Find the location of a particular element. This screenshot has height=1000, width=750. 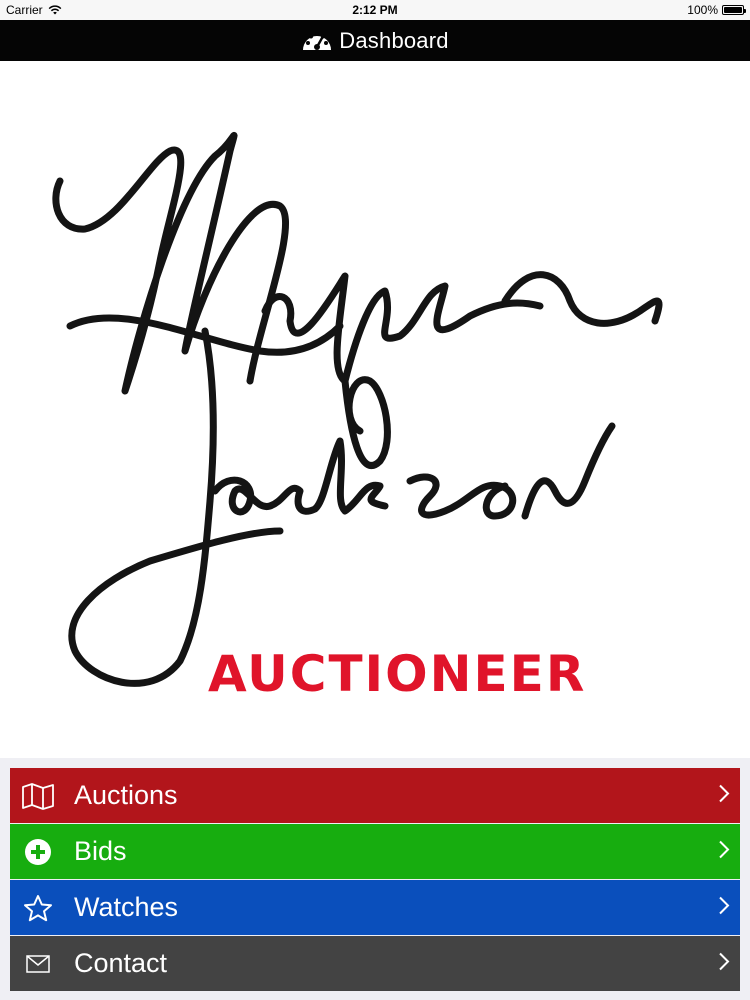

battery-icon is located at coordinates (734, 10).